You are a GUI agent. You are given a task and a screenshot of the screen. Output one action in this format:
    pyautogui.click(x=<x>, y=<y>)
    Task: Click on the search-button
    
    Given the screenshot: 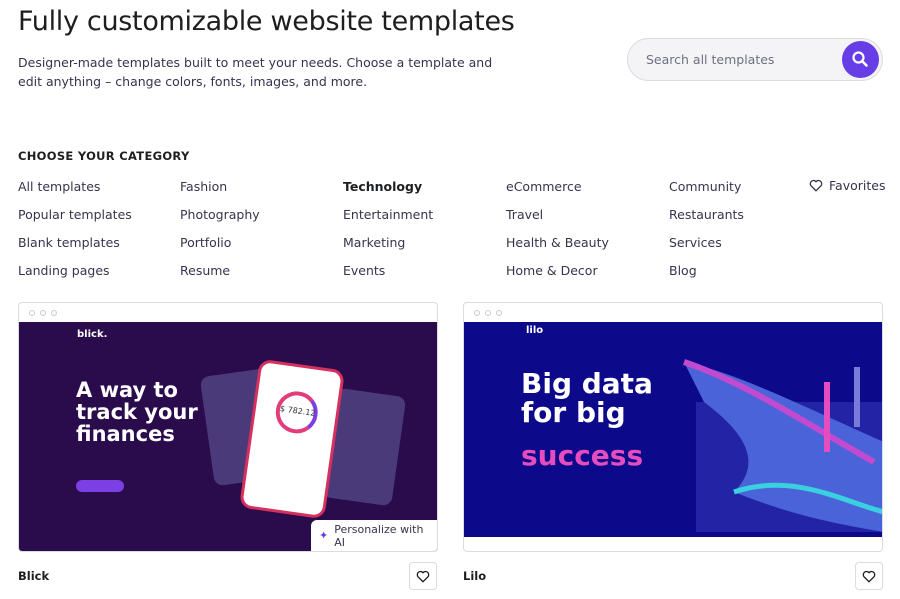 What is the action you would take?
    pyautogui.click(x=860, y=59)
    